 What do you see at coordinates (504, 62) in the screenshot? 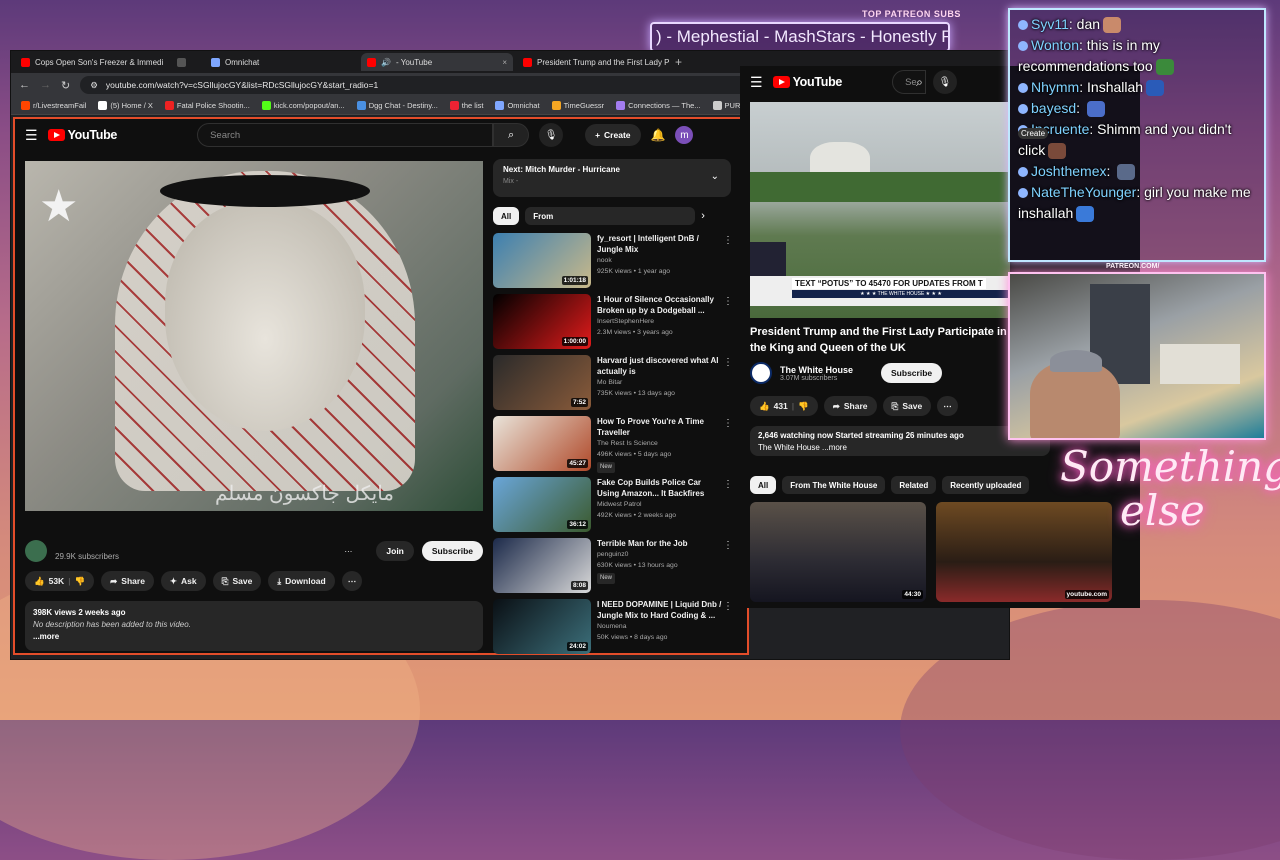
I see `close-icon: ×` at bounding box center [504, 62].